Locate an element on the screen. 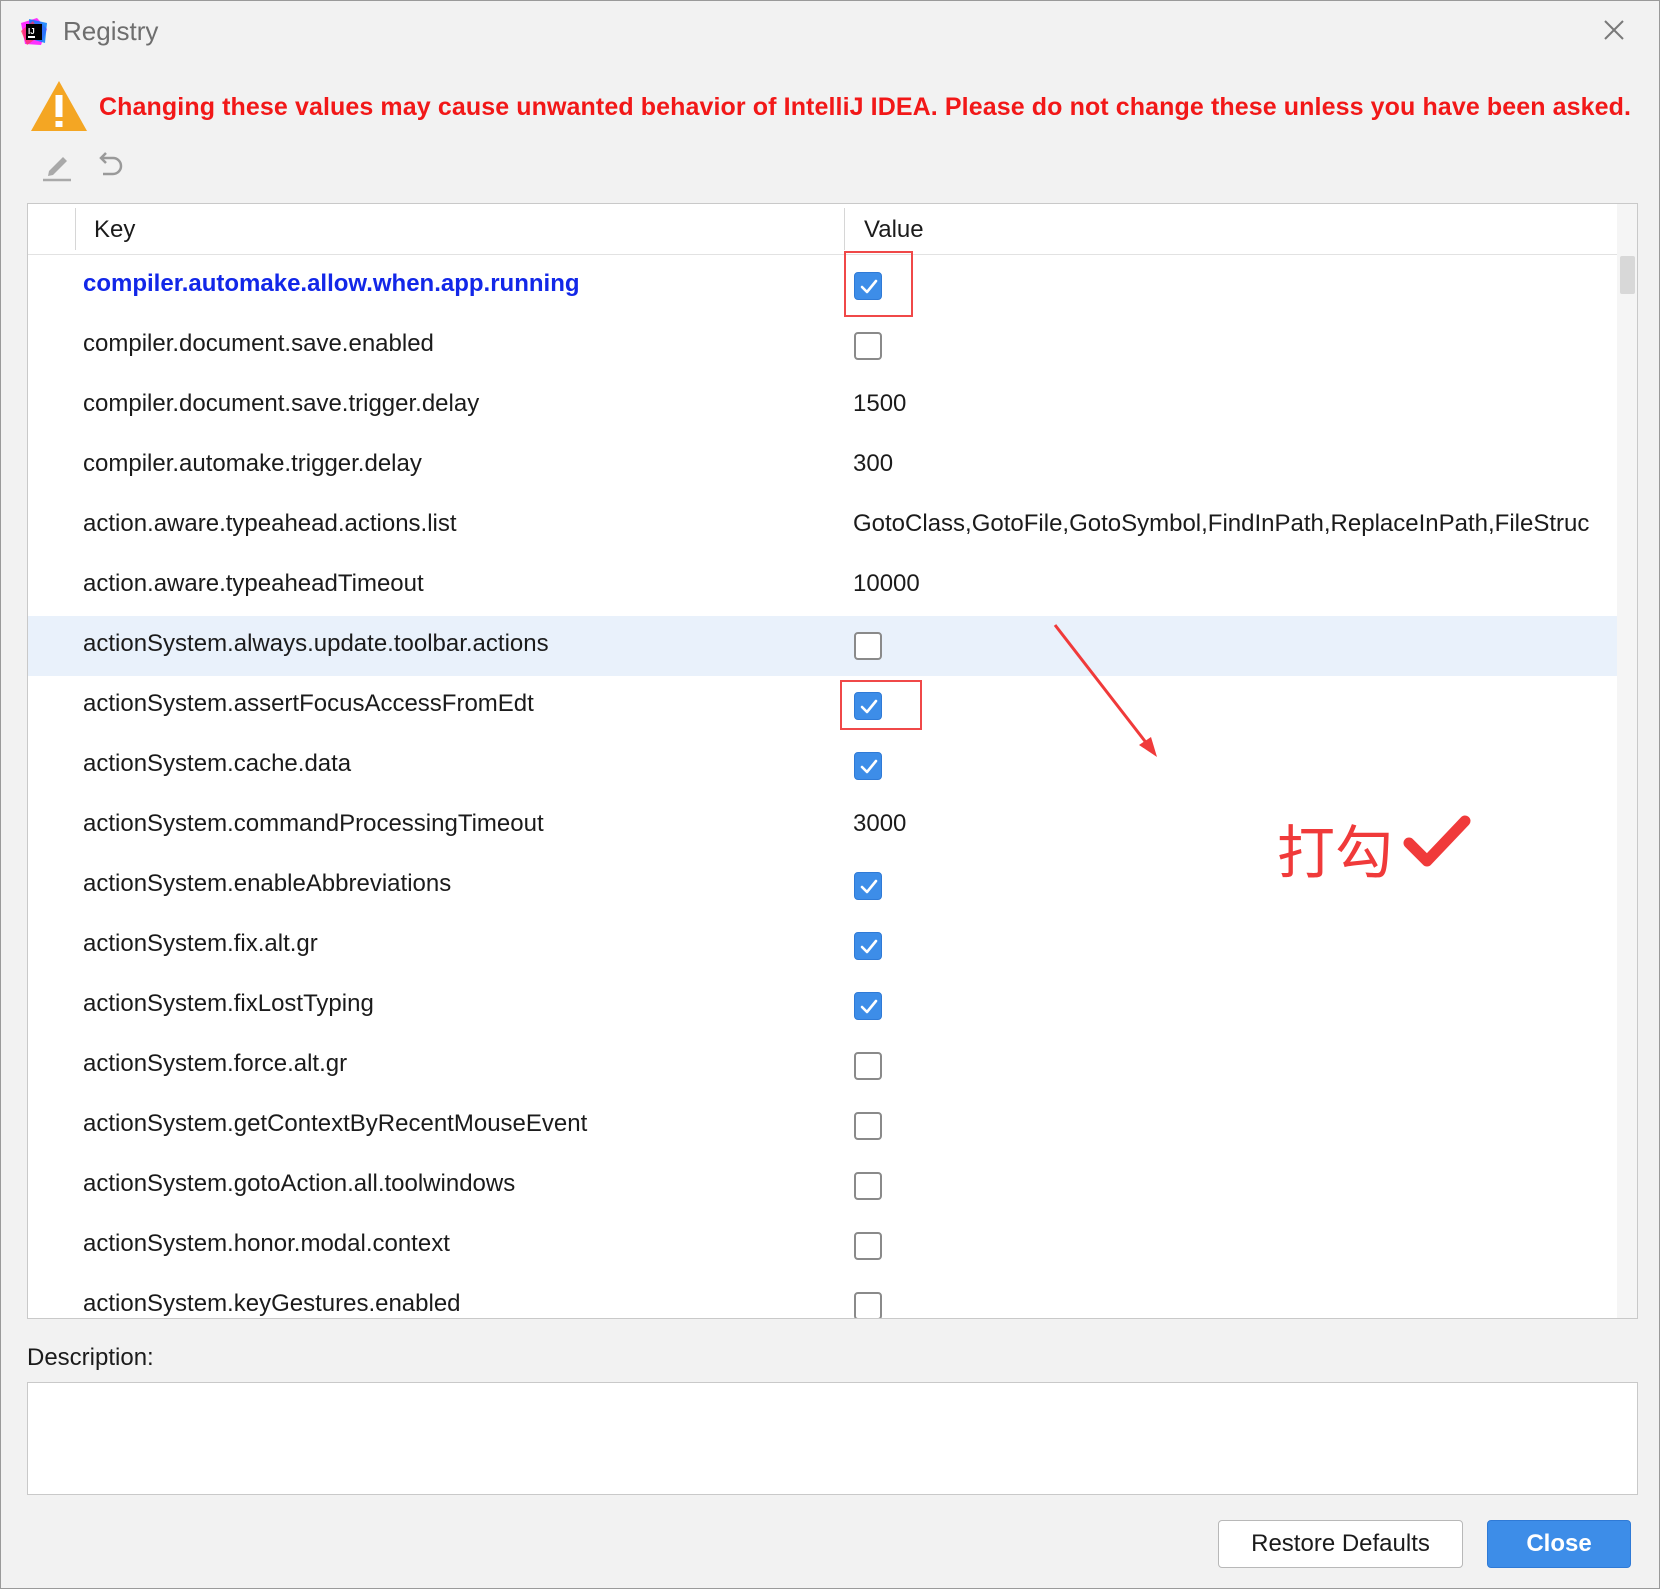 Image resolution: width=1660 pixels, height=1589 pixels. registry-value: 10000 is located at coordinates (1233, 584).